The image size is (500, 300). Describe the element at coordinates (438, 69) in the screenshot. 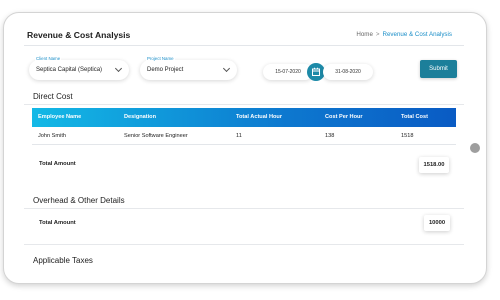

I see `submit-button: Submit` at that location.